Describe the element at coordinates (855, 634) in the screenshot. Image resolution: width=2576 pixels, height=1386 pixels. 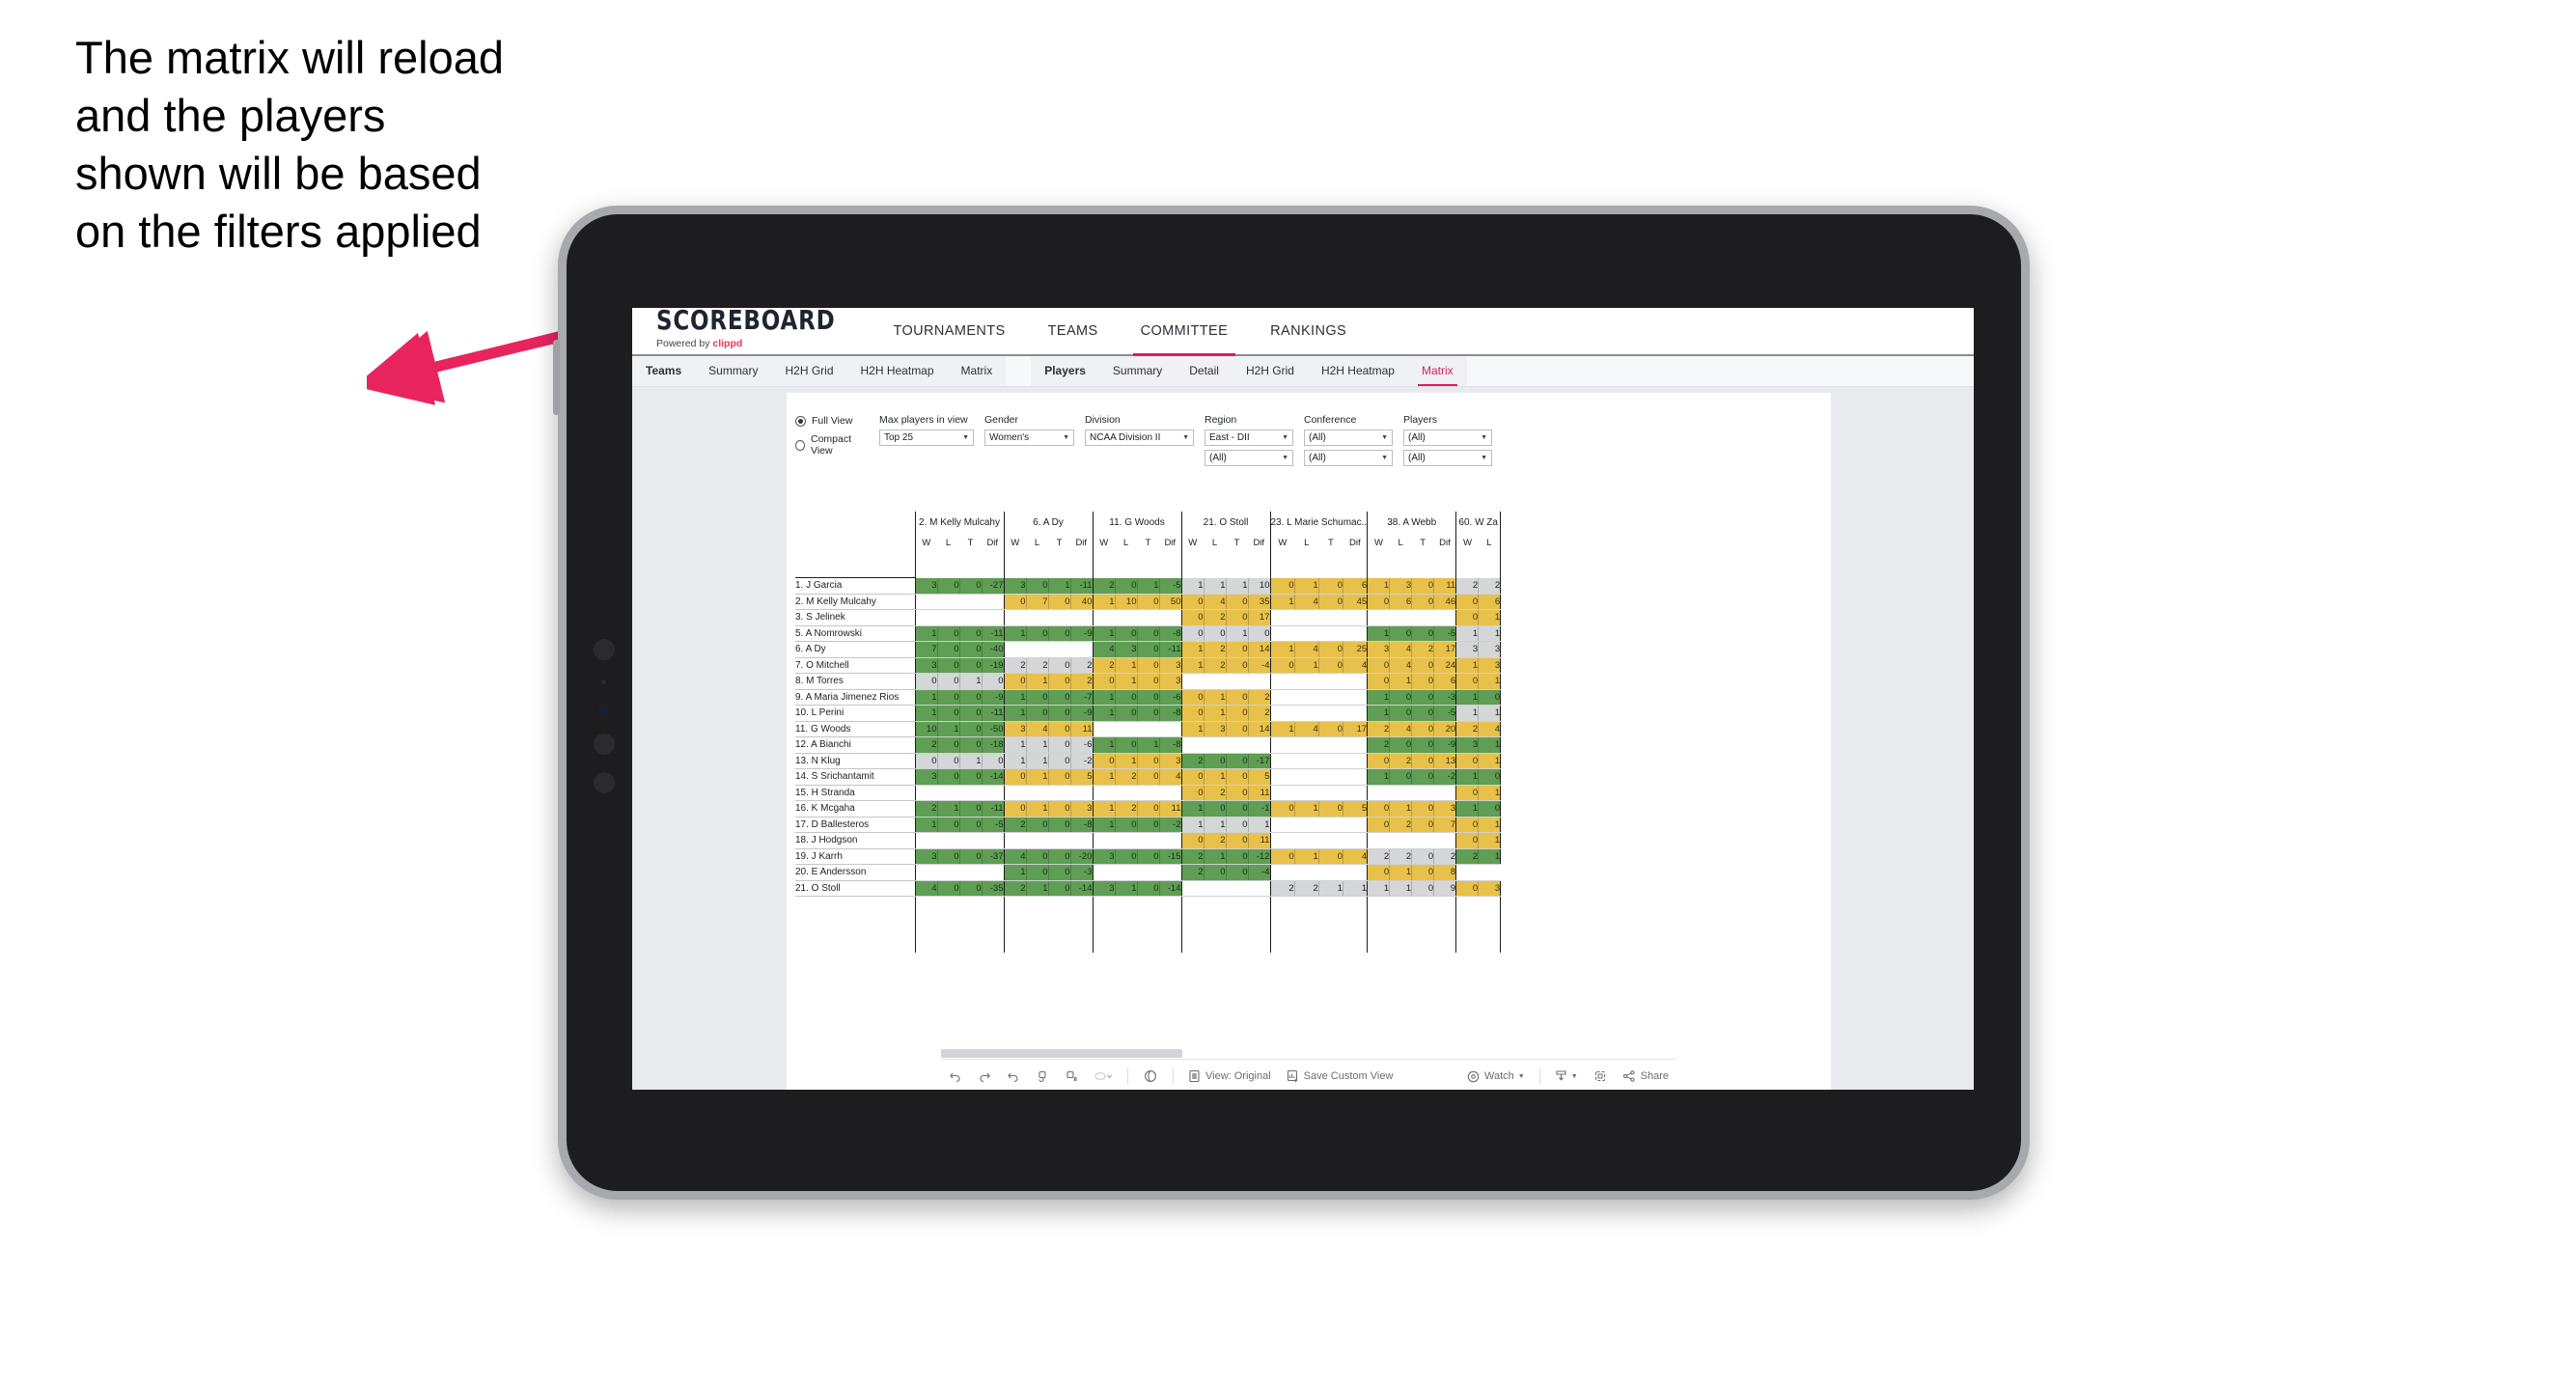
I see `matrix-row-label: 5. A Nomrowski` at that location.